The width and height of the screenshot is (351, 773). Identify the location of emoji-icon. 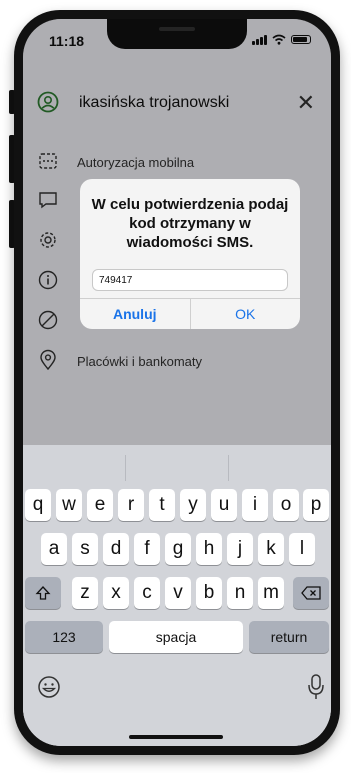
(49, 687).